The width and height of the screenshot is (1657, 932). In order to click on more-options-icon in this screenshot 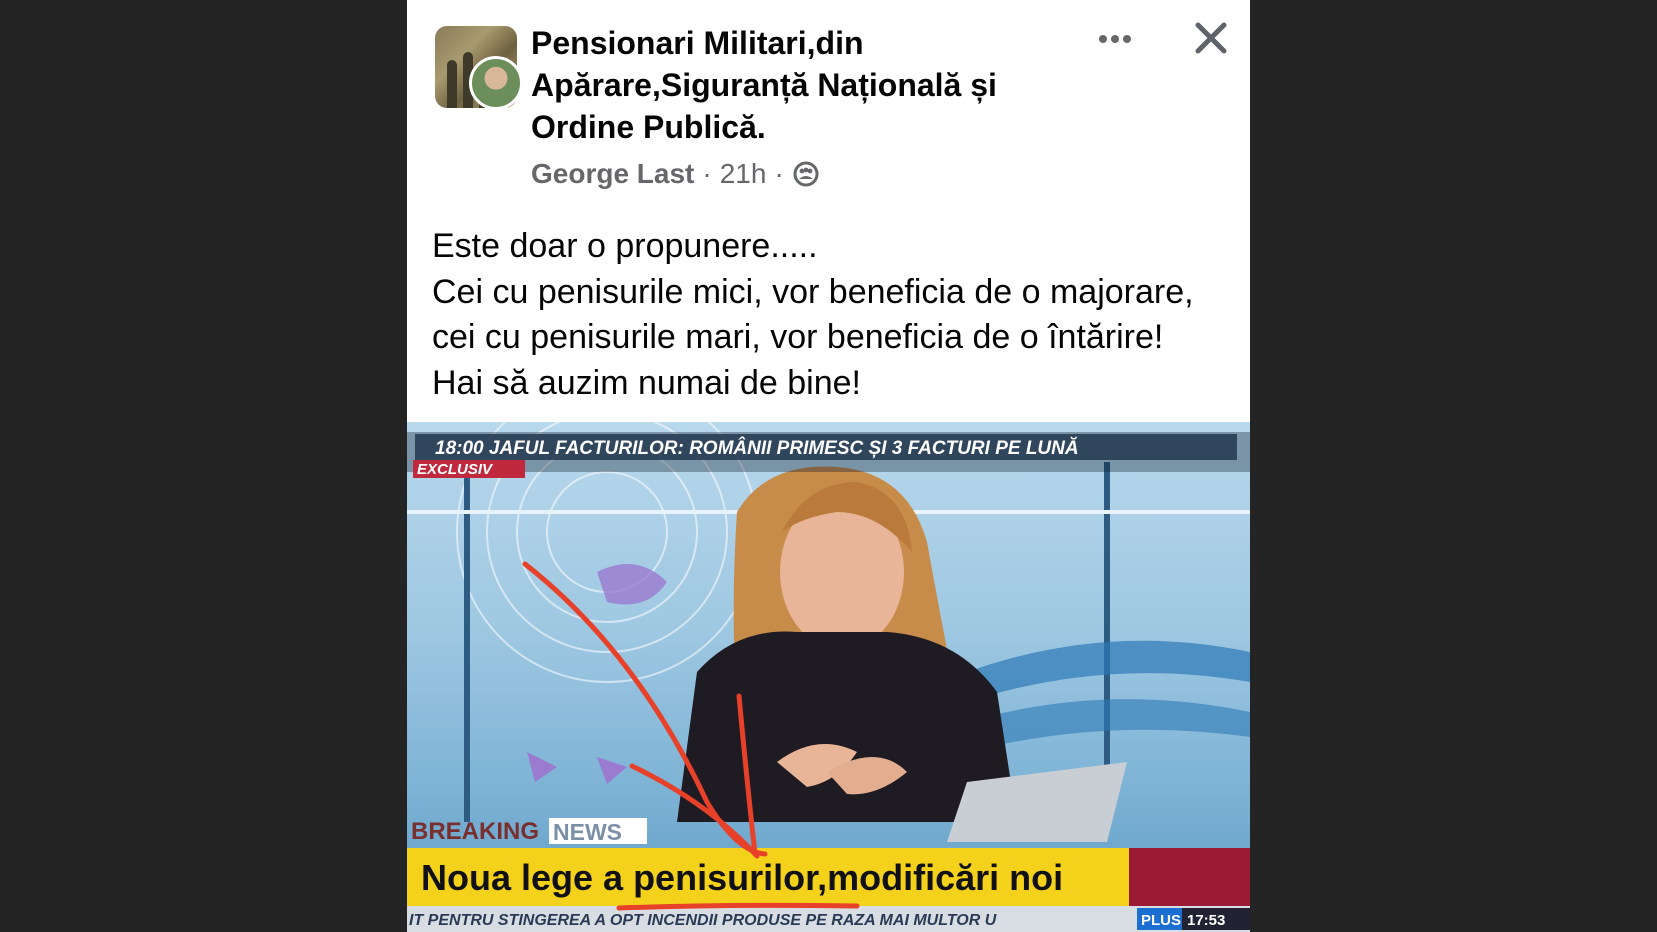, I will do `click(1115, 39)`.